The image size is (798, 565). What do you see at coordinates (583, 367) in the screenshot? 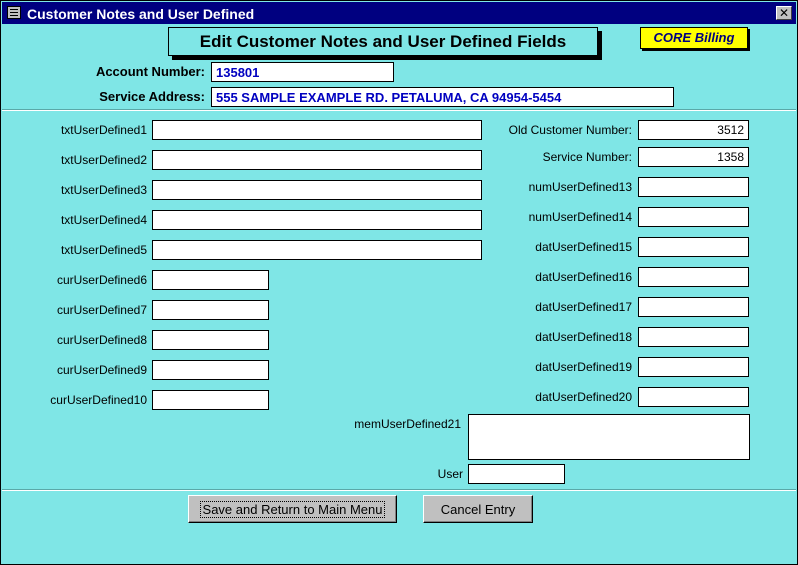
I see `right-field-label: datUserDefined19` at bounding box center [583, 367].